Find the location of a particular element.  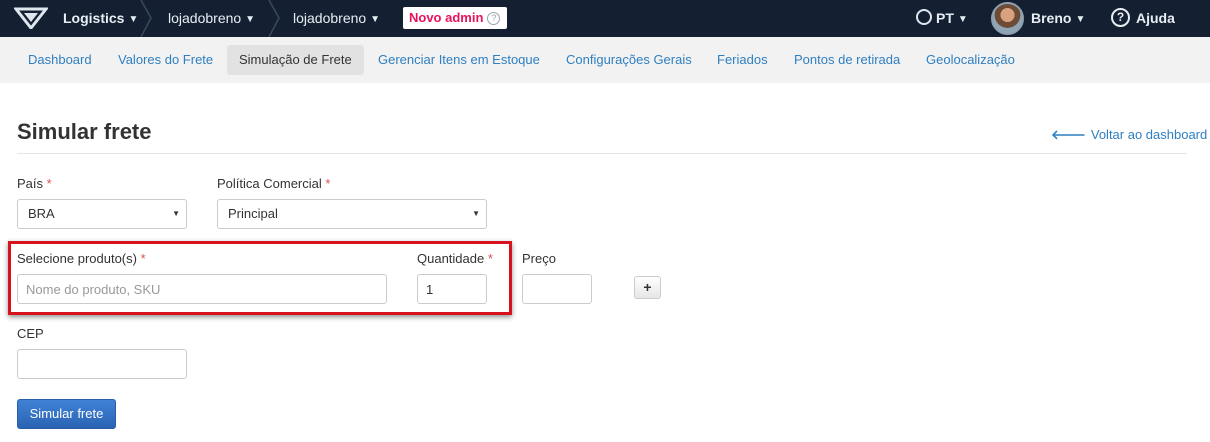

user-menu: Breno ▼ is located at coordinates (1058, 18).